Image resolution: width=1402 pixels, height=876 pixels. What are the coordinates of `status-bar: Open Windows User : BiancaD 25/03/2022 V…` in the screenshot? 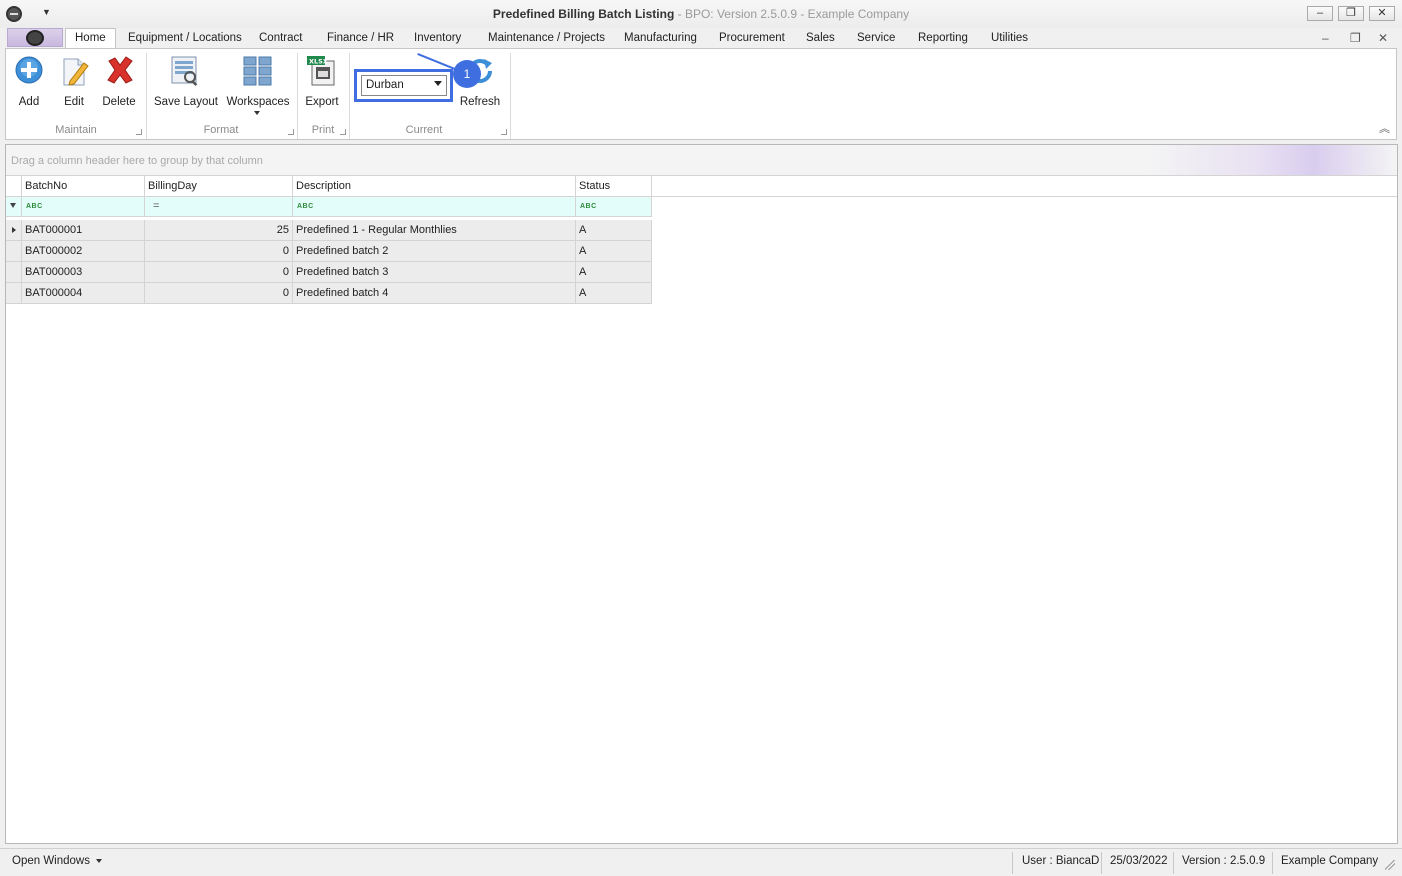 It's located at (701, 862).